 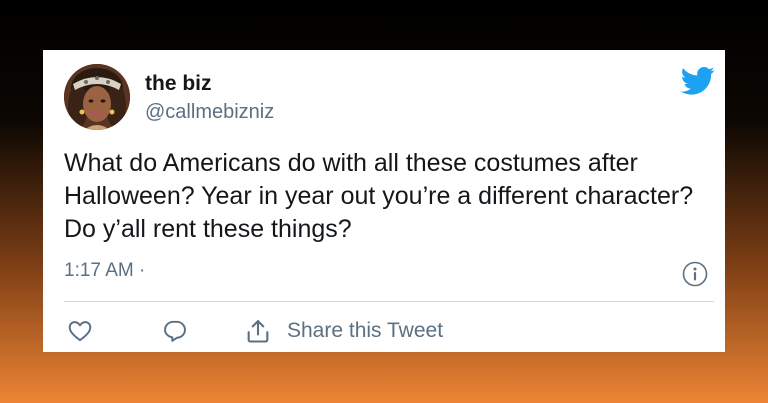 I want to click on display-name: the biz, so click(x=178, y=84).